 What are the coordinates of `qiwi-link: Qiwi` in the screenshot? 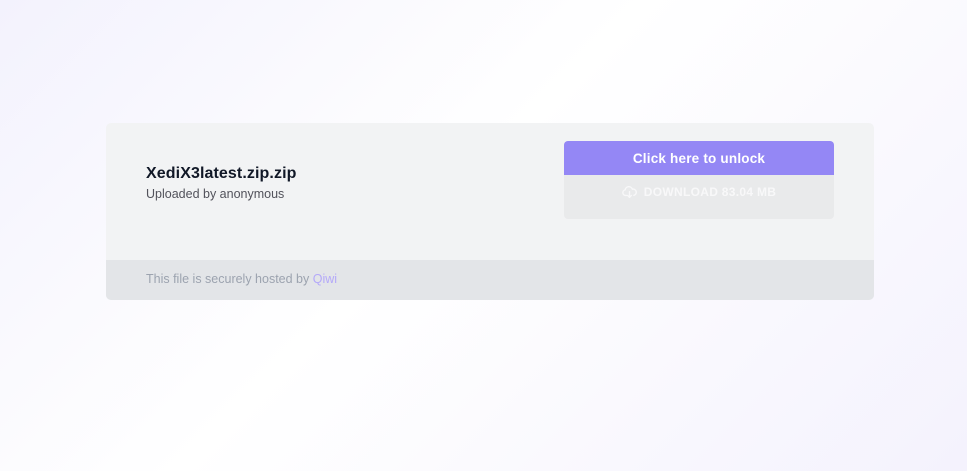 It's located at (325, 279).